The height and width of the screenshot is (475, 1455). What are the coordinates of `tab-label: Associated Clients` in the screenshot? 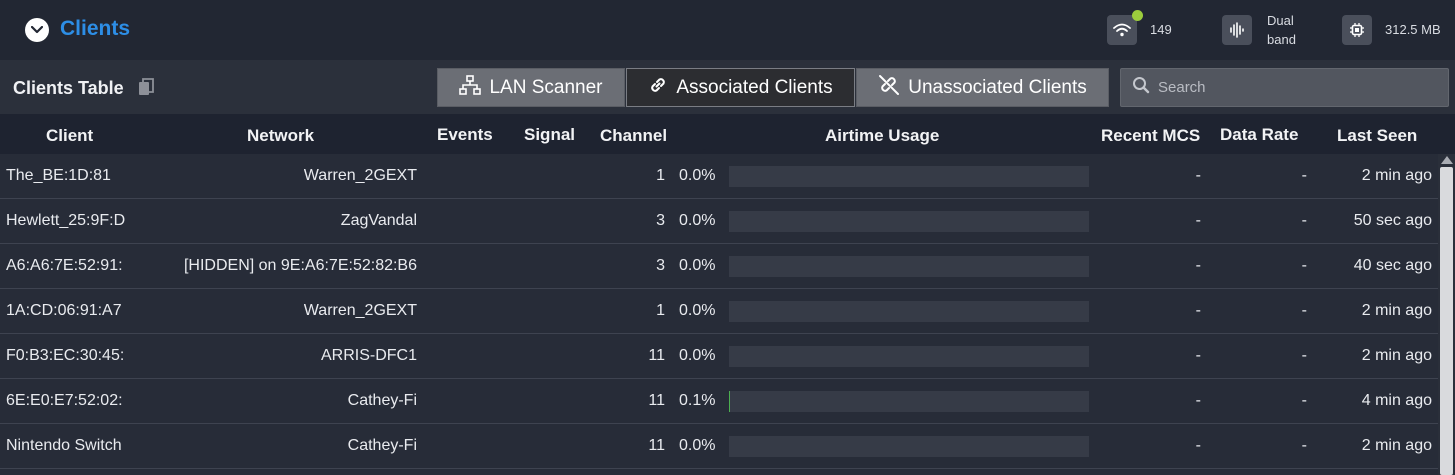 It's located at (754, 87).